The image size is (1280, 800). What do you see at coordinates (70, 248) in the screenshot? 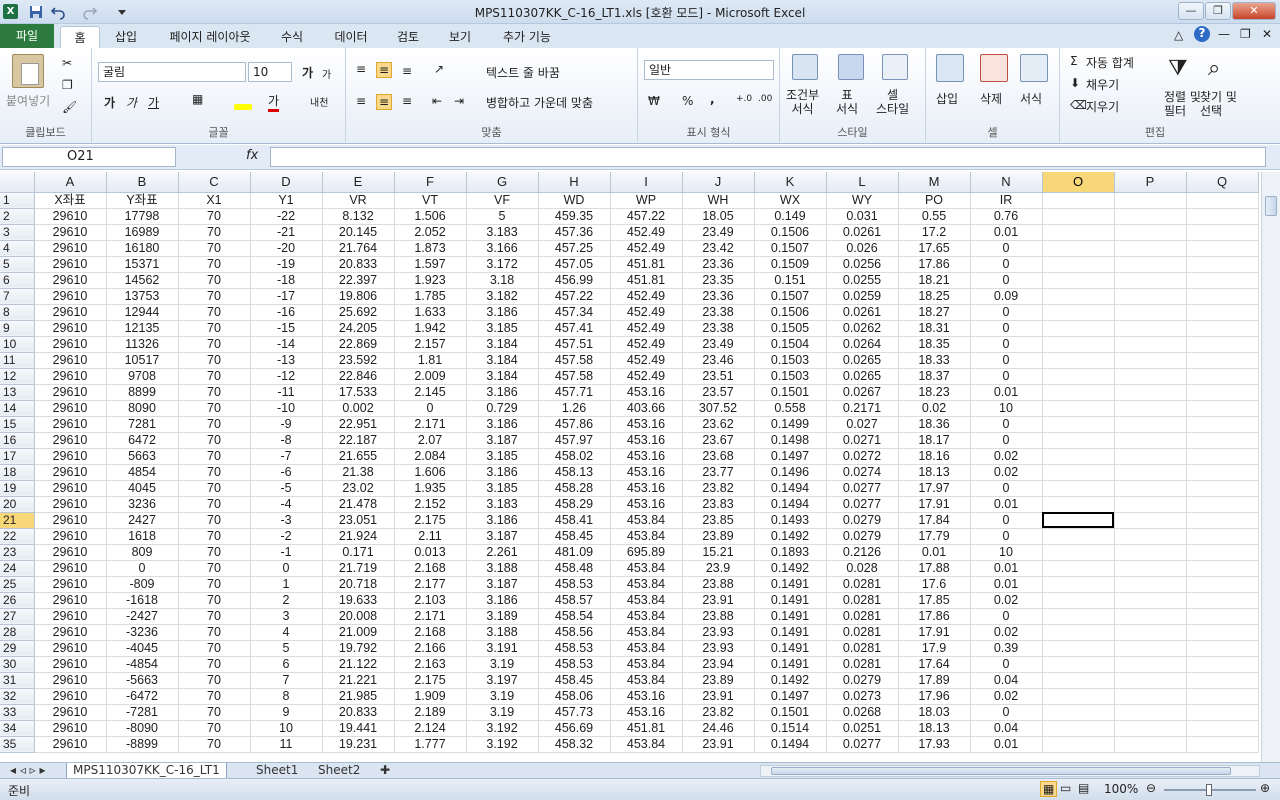
I see `cell-a4: 29610` at bounding box center [70, 248].